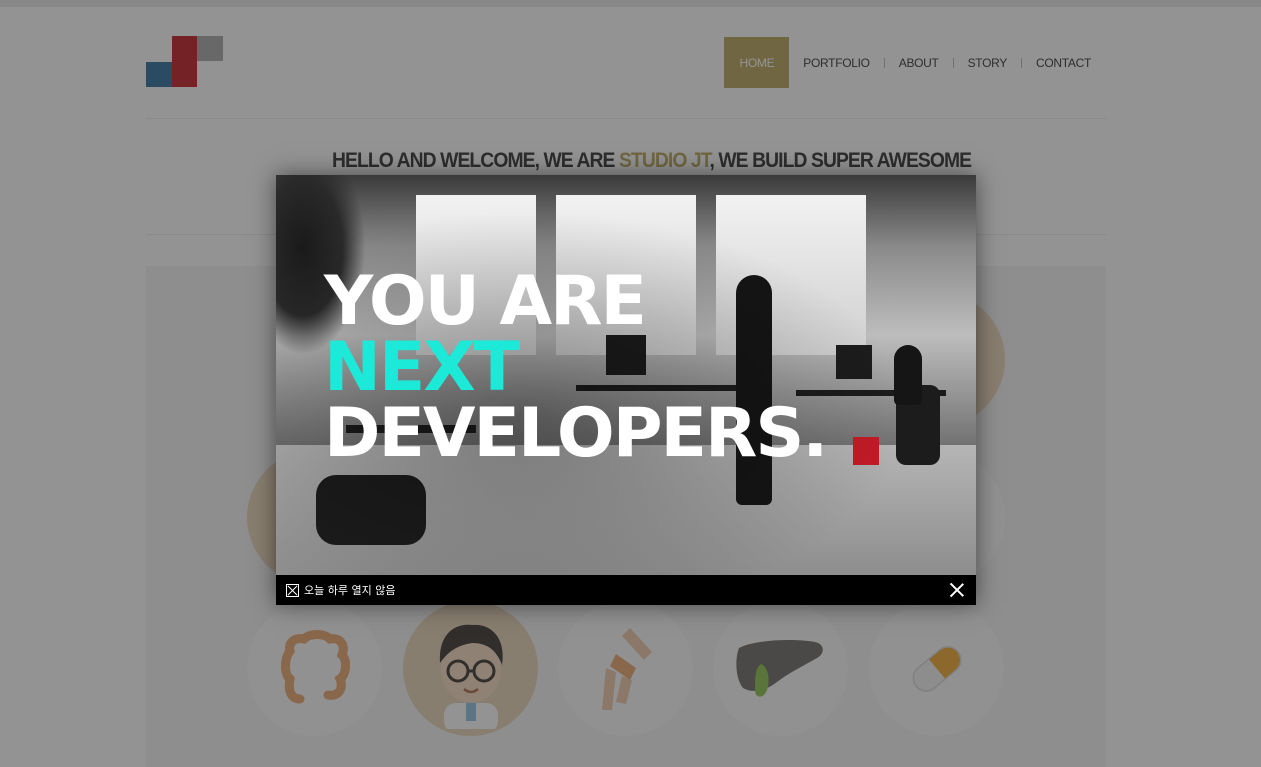  I want to click on checkbox-icon, so click(292, 590).